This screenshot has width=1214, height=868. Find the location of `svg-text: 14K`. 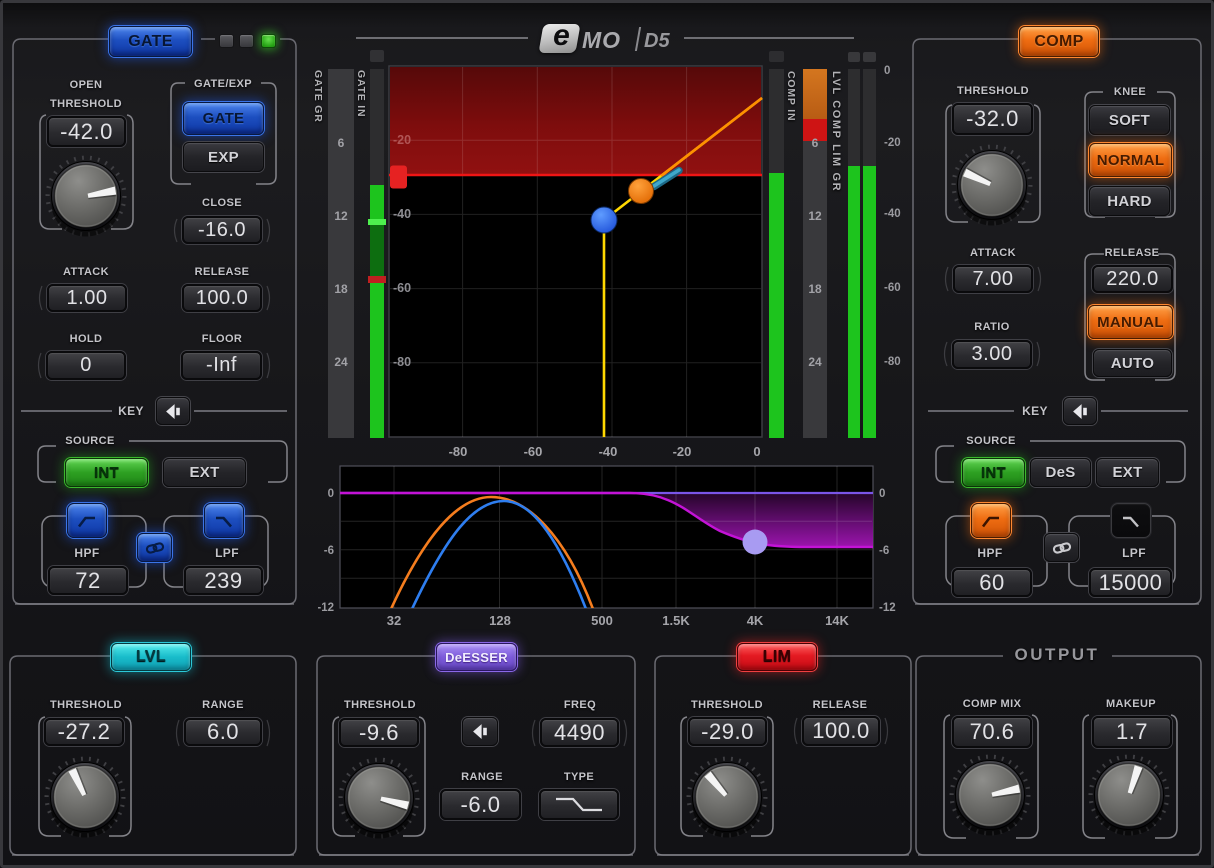

svg-text: 14K is located at coordinates (837, 620).